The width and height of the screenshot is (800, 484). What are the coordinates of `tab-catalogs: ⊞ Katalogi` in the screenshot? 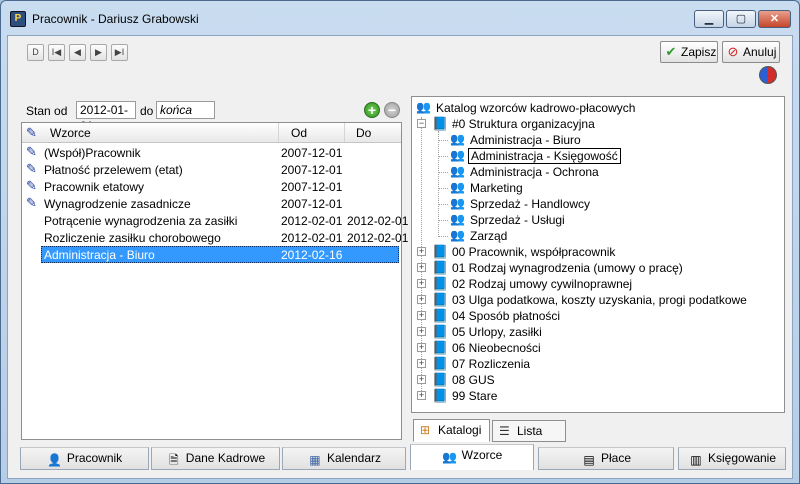 It's located at (451, 430).